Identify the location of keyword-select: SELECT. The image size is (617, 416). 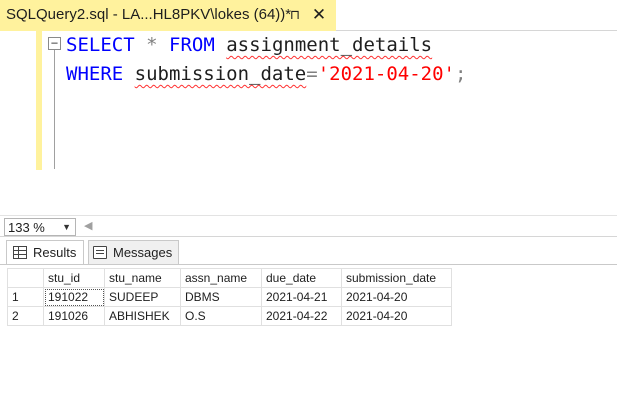
(100, 45).